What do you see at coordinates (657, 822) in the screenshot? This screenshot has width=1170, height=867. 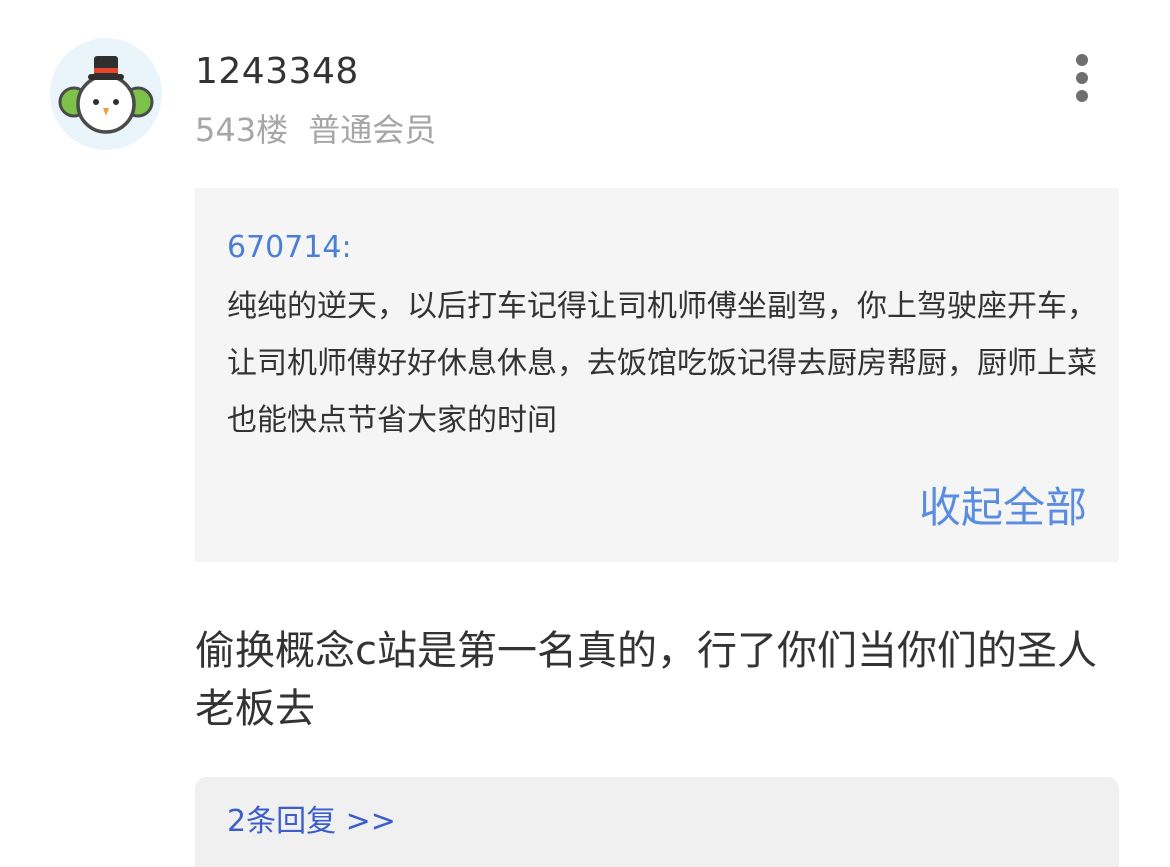 I see `sub-replies-panel: 2条回复 >>` at bounding box center [657, 822].